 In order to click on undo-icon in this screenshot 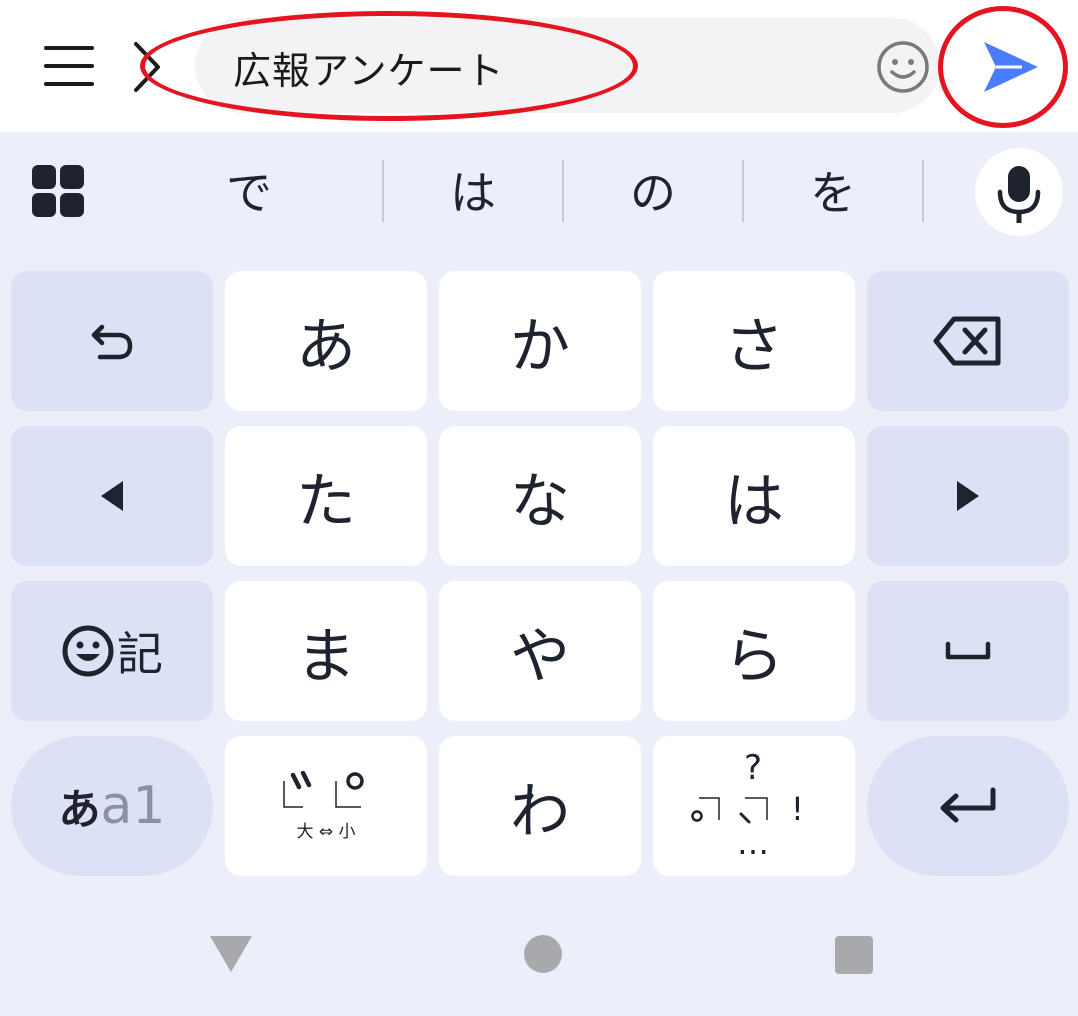, I will do `click(112, 342)`.